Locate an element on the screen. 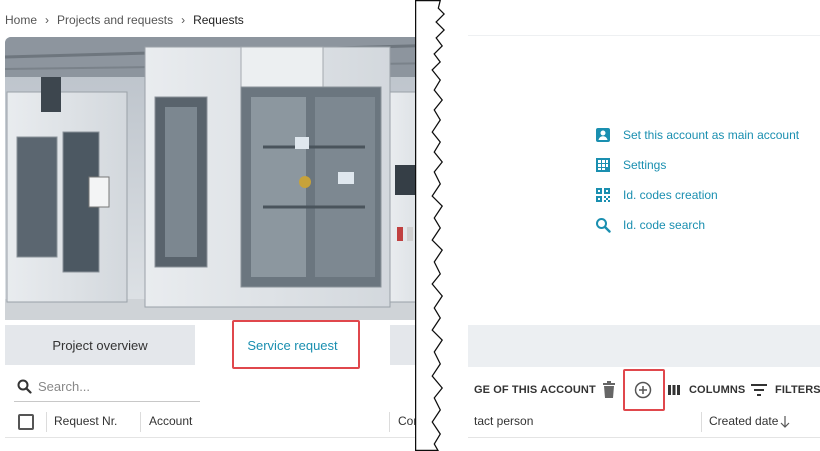 Image resolution: width=820 pixels, height=451 pixels. id-code-search-action: Id. code search is located at coordinates (697, 225).